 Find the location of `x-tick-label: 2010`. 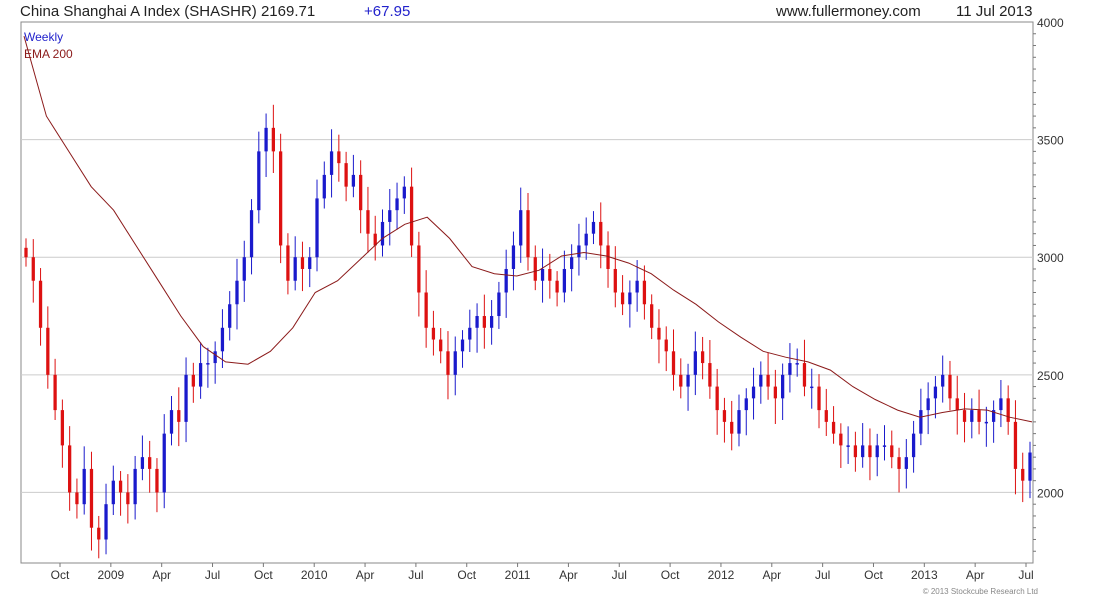

x-tick-label: 2010 is located at coordinates (314, 575).